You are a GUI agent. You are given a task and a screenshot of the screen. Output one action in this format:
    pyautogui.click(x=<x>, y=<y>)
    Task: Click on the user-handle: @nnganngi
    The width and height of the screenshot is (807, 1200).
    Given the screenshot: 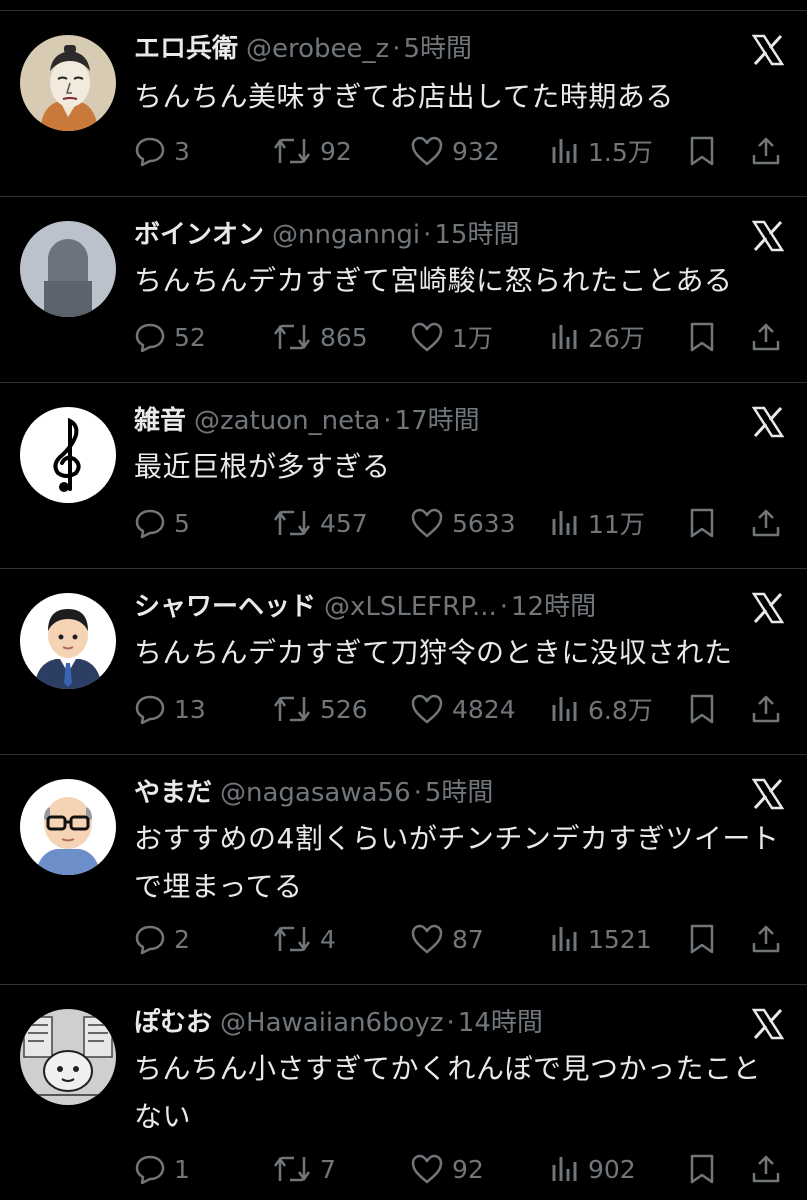 What is the action you would take?
    pyautogui.click(x=346, y=235)
    